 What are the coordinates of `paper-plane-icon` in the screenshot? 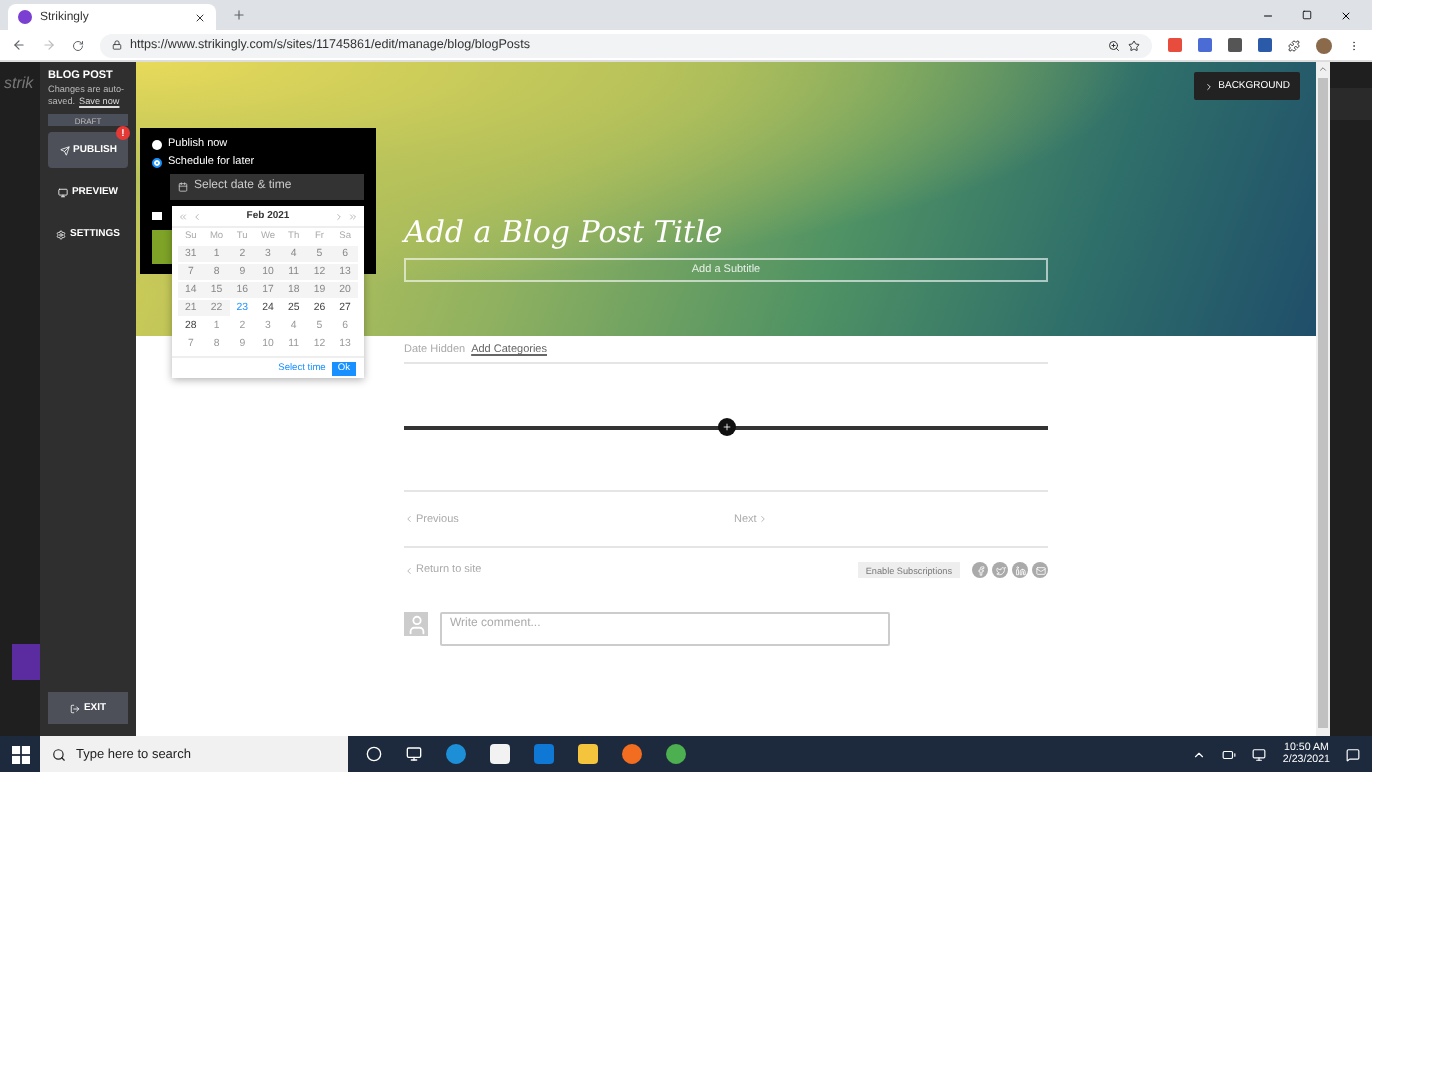 It's located at (64, 150).